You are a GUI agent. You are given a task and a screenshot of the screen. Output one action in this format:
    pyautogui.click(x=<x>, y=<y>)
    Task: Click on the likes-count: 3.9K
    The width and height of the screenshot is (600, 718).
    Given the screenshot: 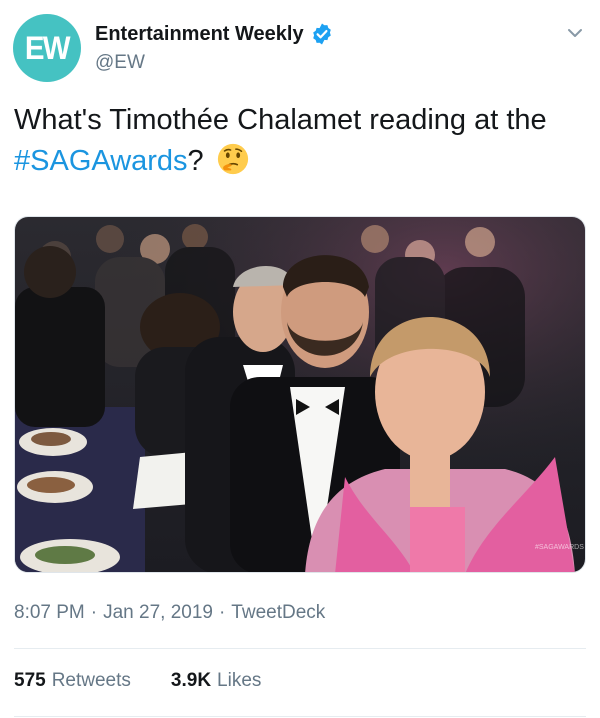 What is the action you would take?
    pyautogui.click(x=191, y=680)
    